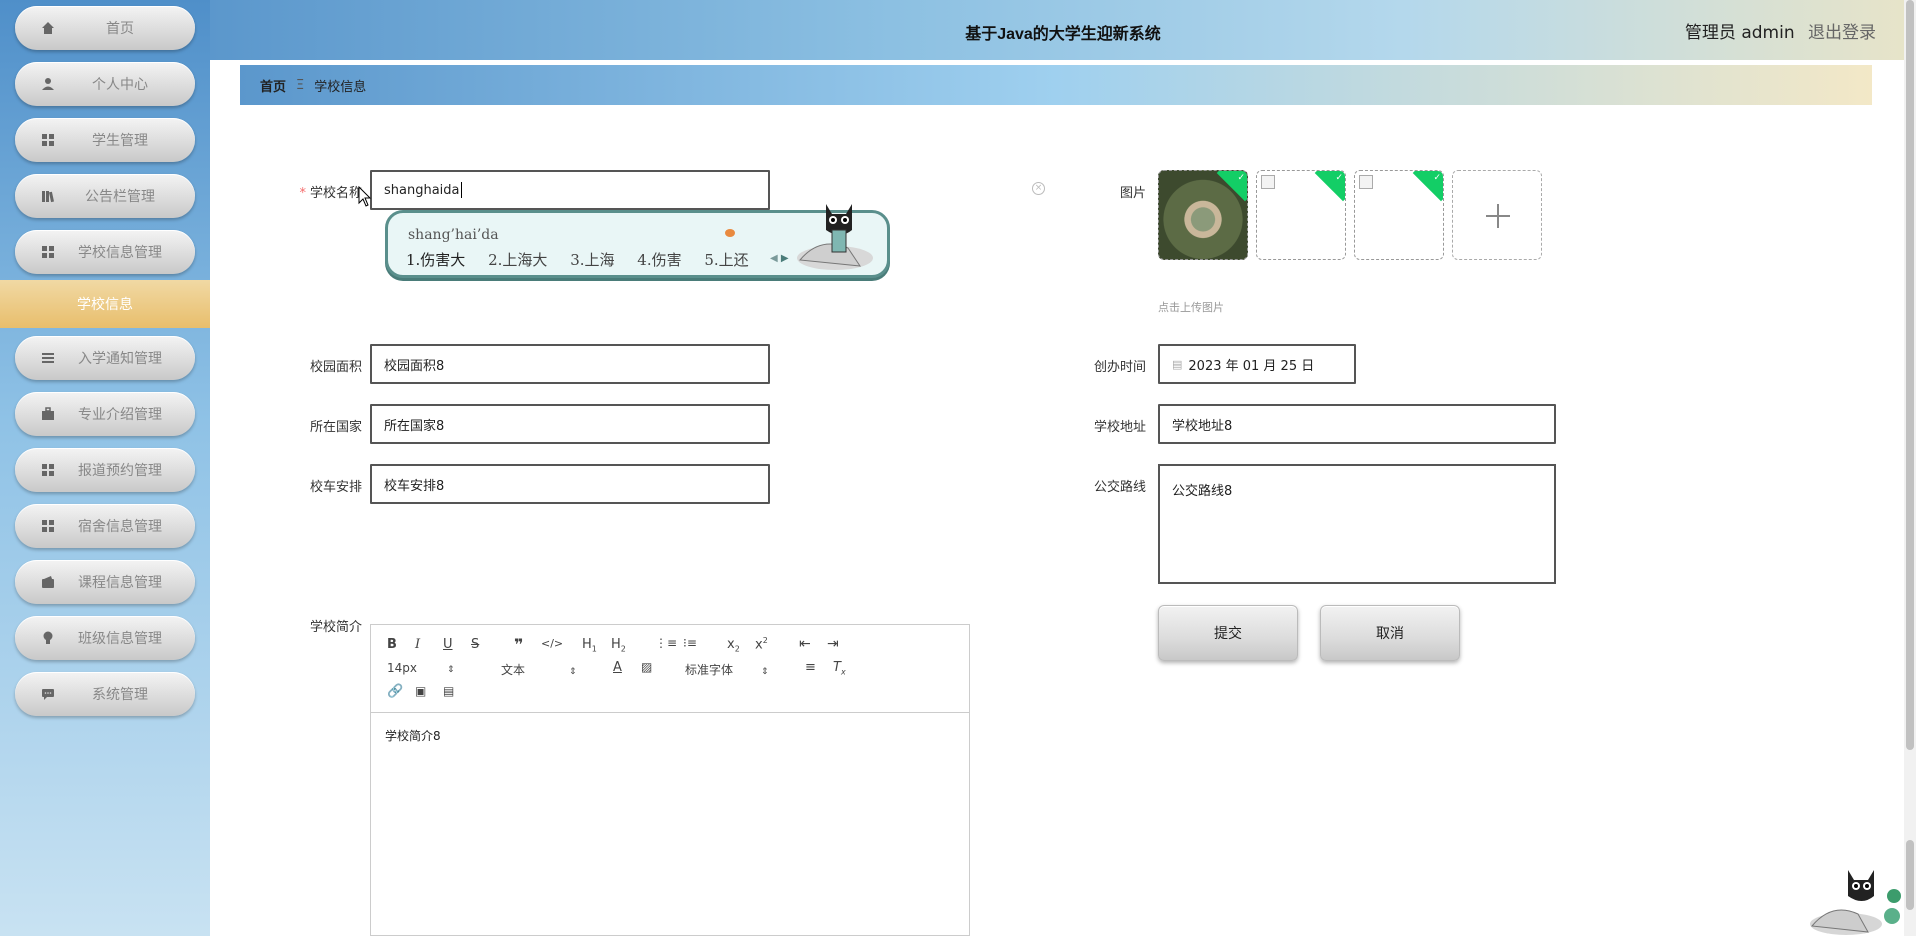  I want to click on upload-tip: 点击上传图片, so click(1191, 307).